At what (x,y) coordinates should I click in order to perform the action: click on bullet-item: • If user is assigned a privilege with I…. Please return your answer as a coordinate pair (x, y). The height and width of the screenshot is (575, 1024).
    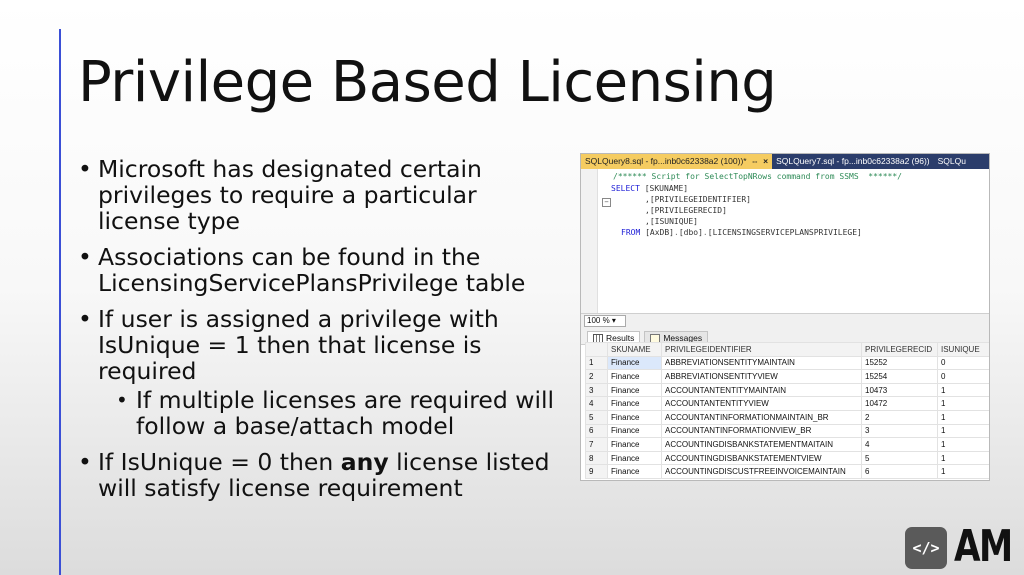
    Looking at the image, I should click on (318, 345).